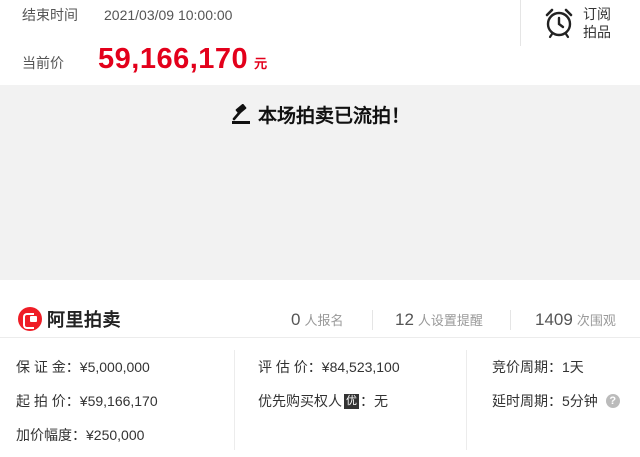 The image size is (640, 457). What do you see at coordinates (43, 63) in the screenshot?
I see `current-price-label: 当前价` at bounding box center [43, 63].